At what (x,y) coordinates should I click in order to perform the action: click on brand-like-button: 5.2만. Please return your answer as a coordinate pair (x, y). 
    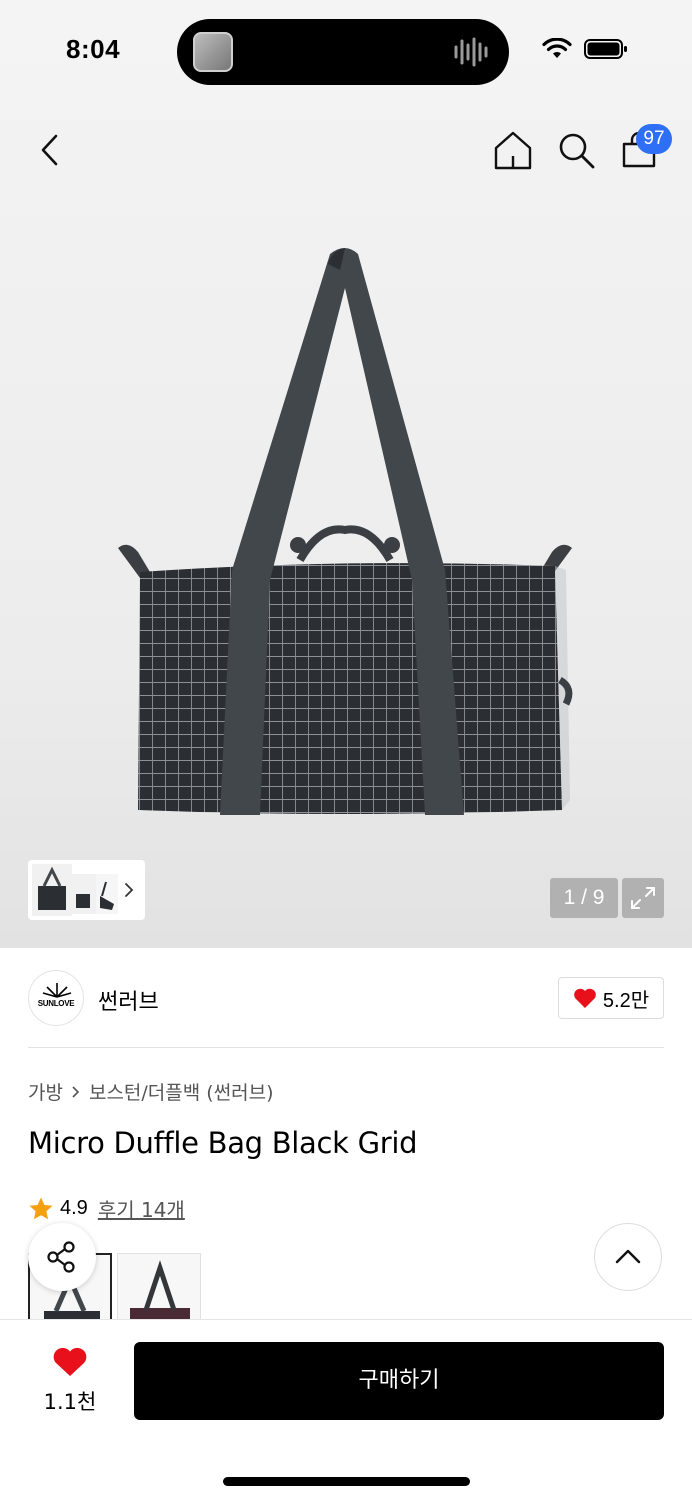
    Looking at the image, I should click on (611, 998).